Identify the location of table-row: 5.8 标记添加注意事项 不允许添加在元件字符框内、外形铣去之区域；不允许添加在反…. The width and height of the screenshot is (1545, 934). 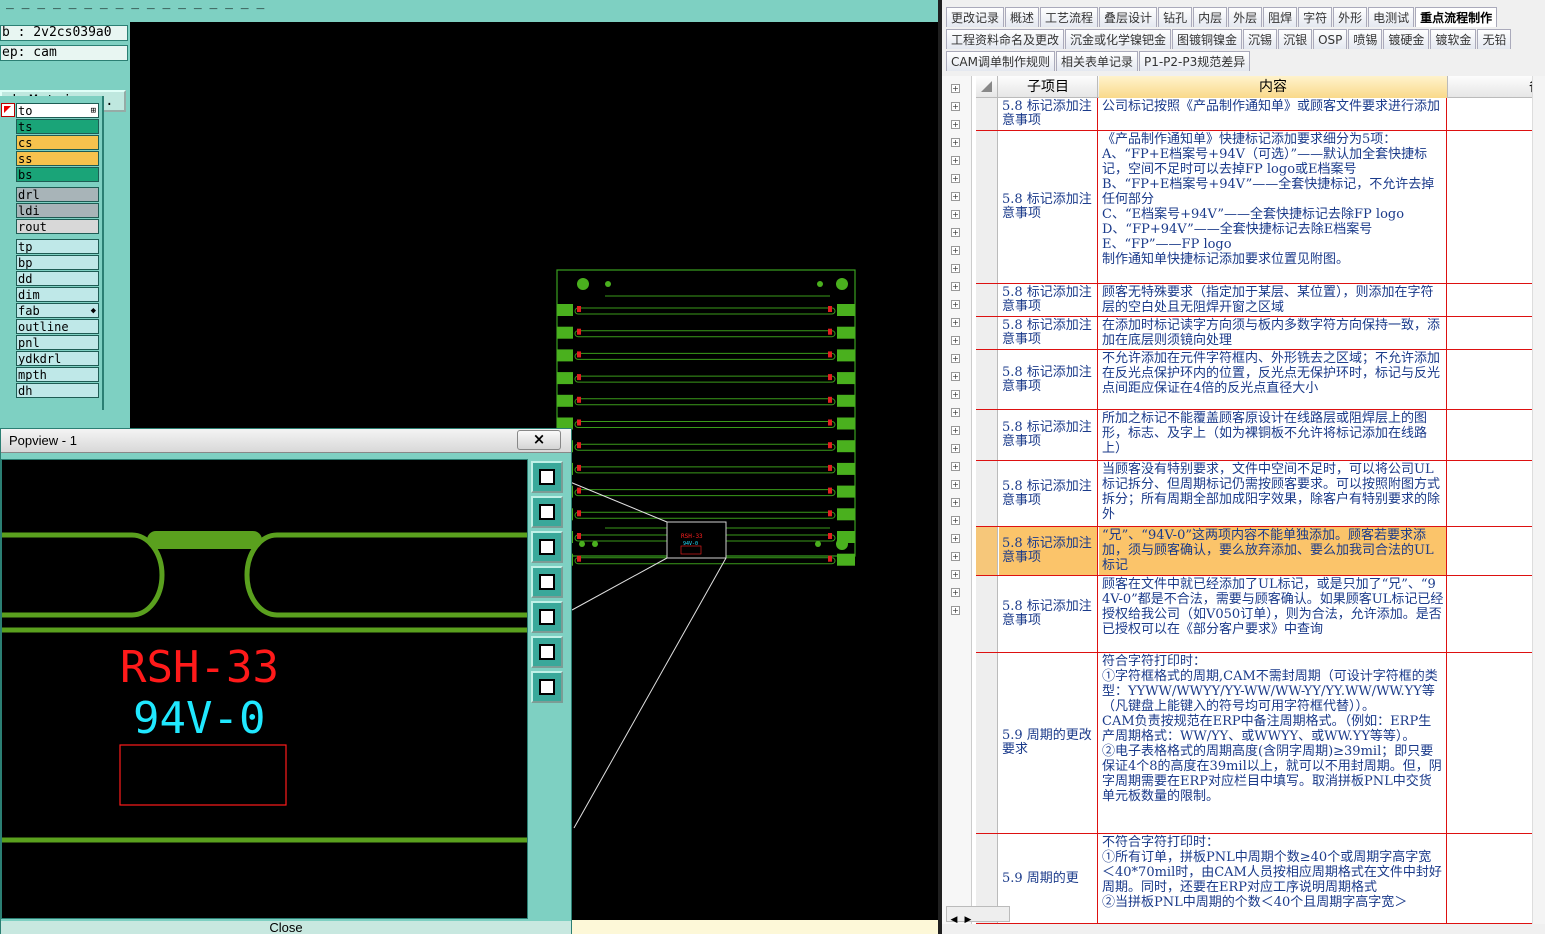
(1260, 380).